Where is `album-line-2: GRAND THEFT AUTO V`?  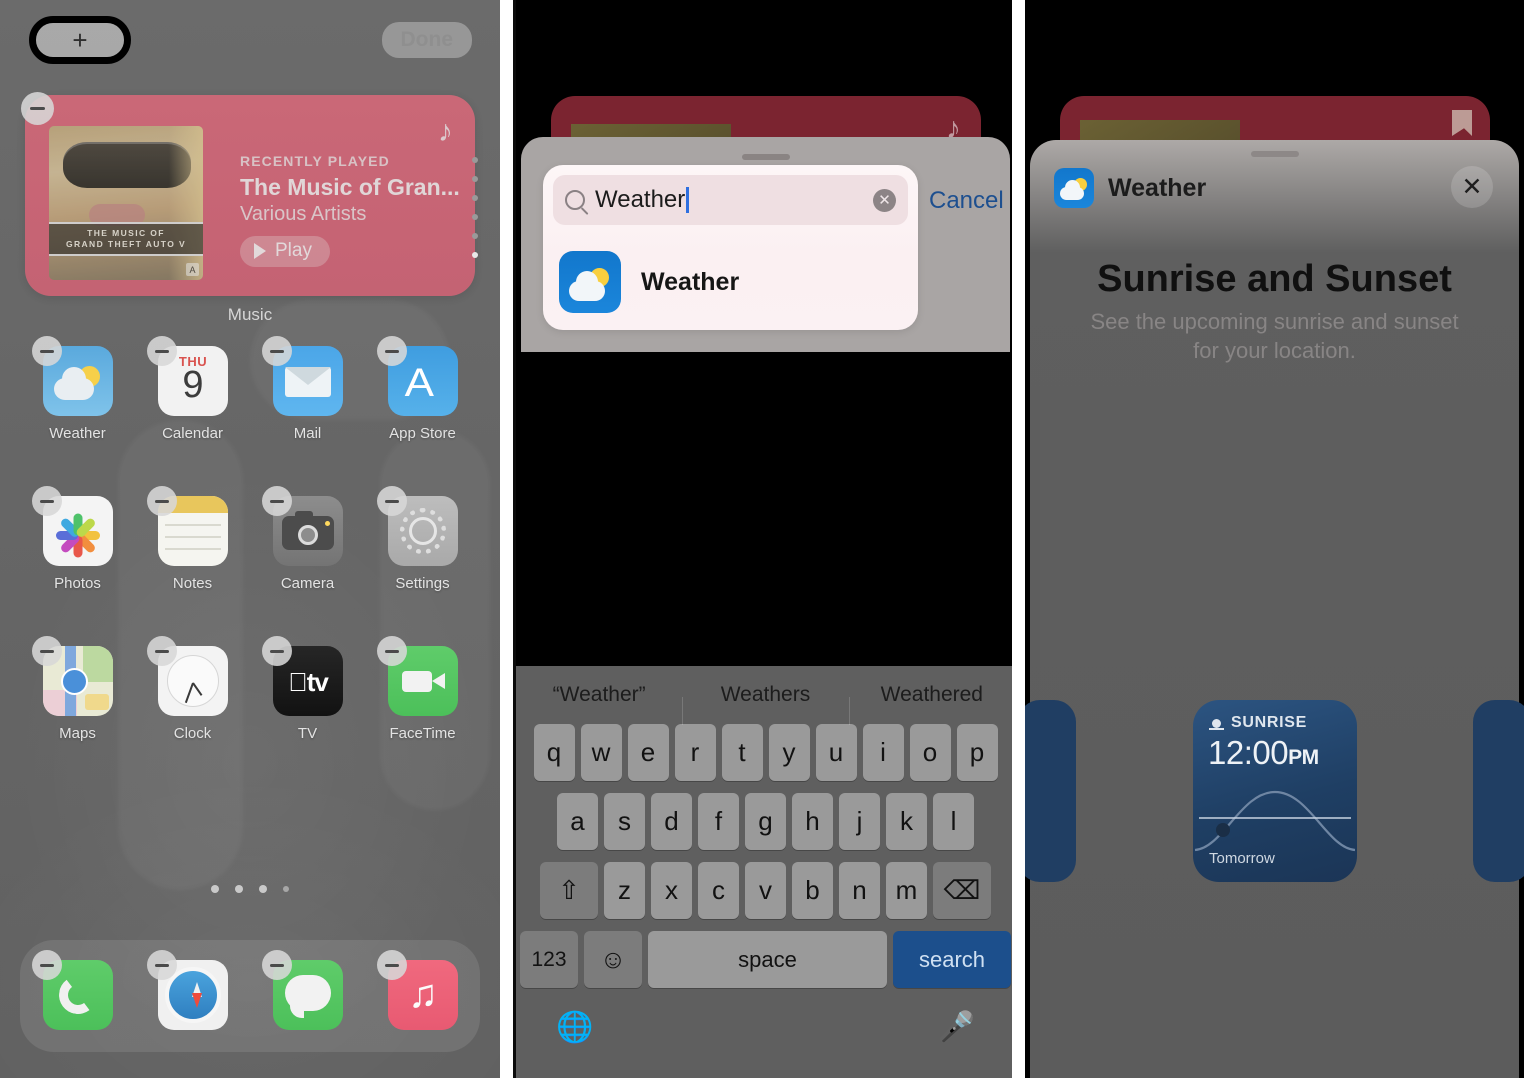
album-line-2: GRAND THEFT AUTO V is located at coordinates (126, 244).